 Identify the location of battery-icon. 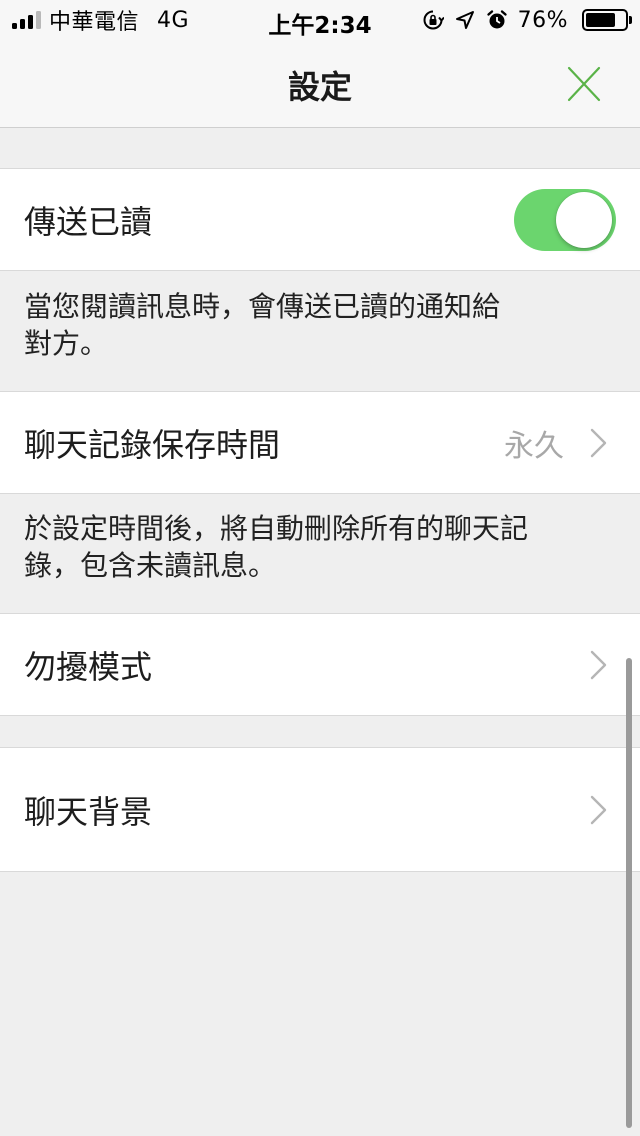
(607, 20).